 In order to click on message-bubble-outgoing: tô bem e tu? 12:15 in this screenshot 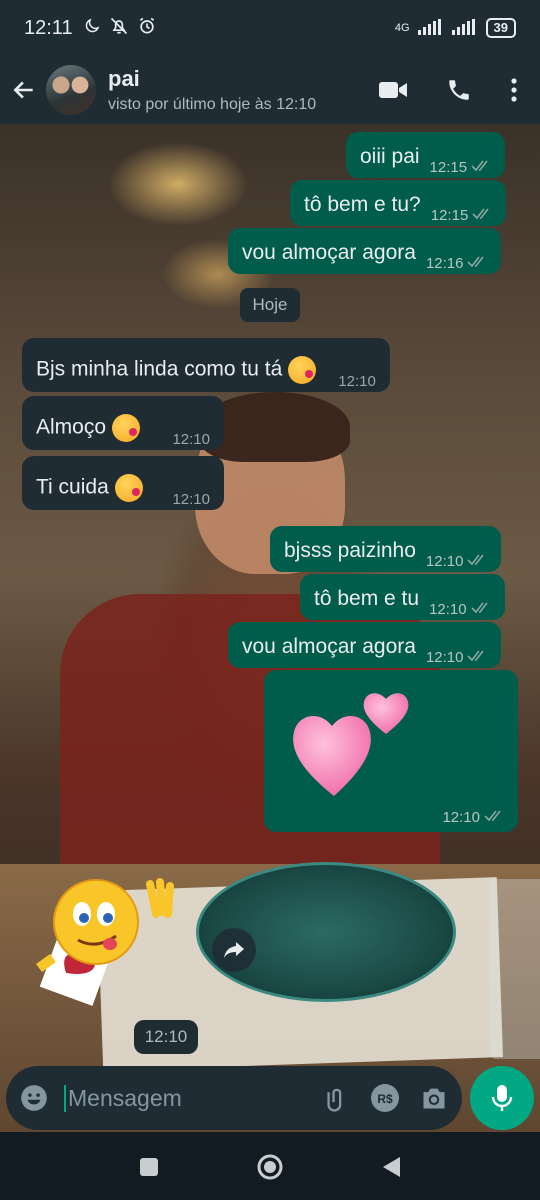, I will do `click(398, 203)`.